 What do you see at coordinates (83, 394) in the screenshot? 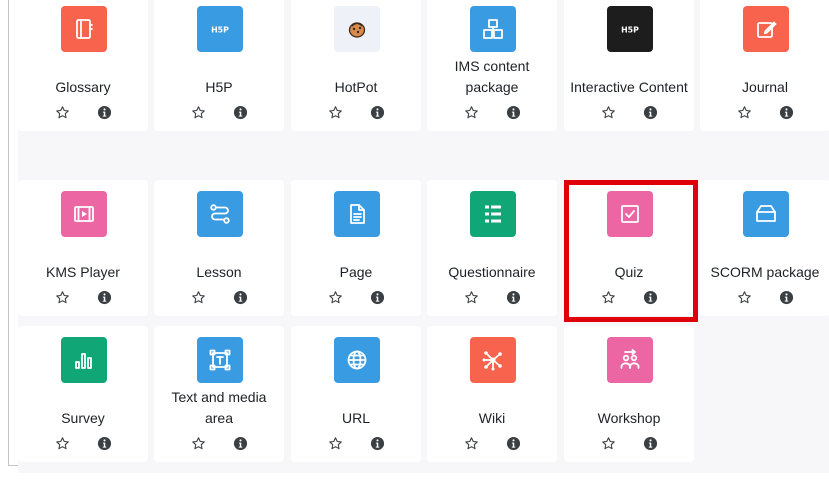
I see `module-tile-survey: Survey` at bounding box center [83, 394].